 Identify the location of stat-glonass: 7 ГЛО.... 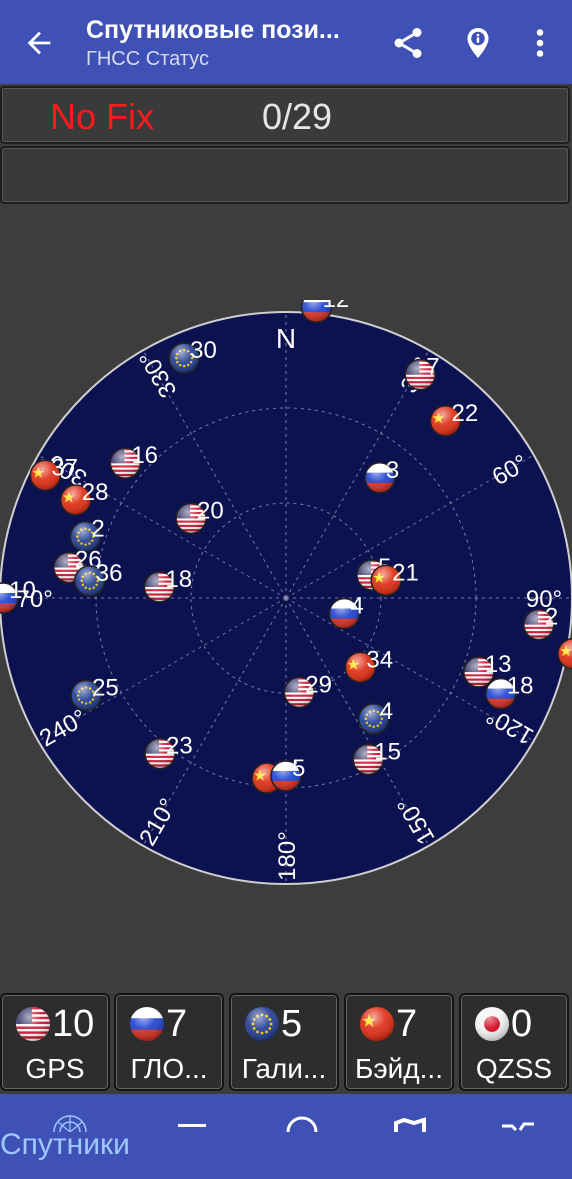
(169, 1042).